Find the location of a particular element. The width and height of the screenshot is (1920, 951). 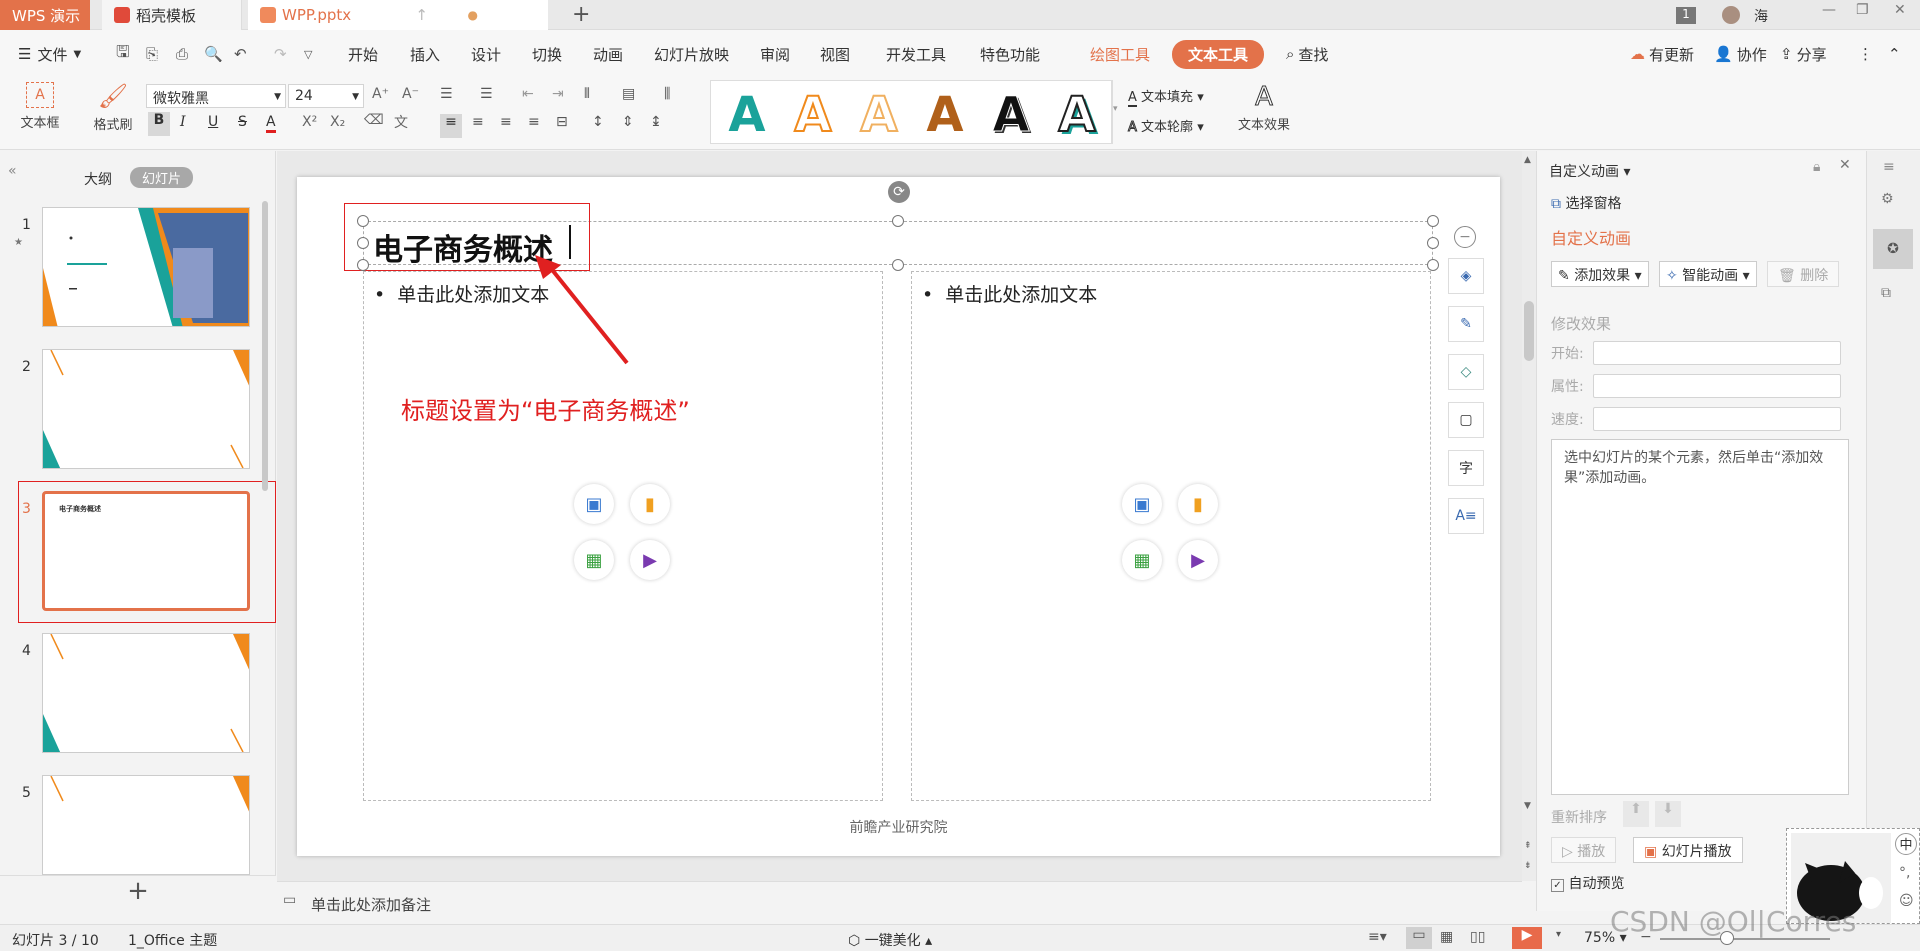

slideshow-button: ▣ 幻灯片播放 is located at coordinates (1688, 850).